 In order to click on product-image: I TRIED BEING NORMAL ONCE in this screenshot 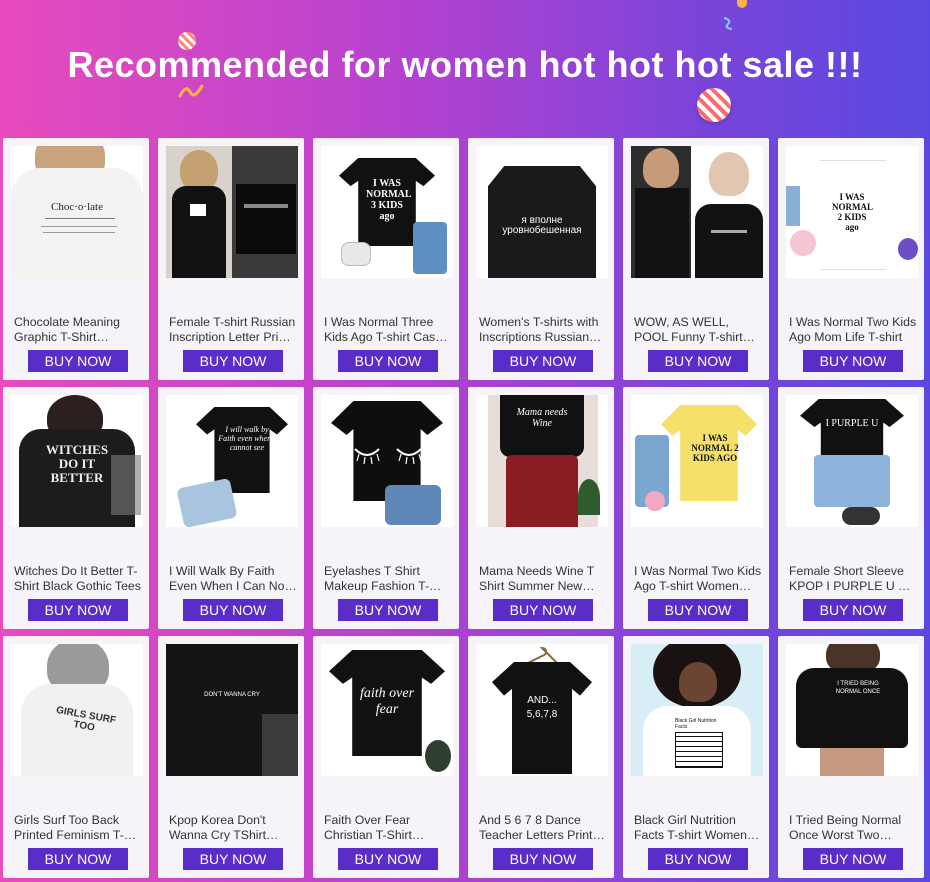, I will do `click(852, 710)`.